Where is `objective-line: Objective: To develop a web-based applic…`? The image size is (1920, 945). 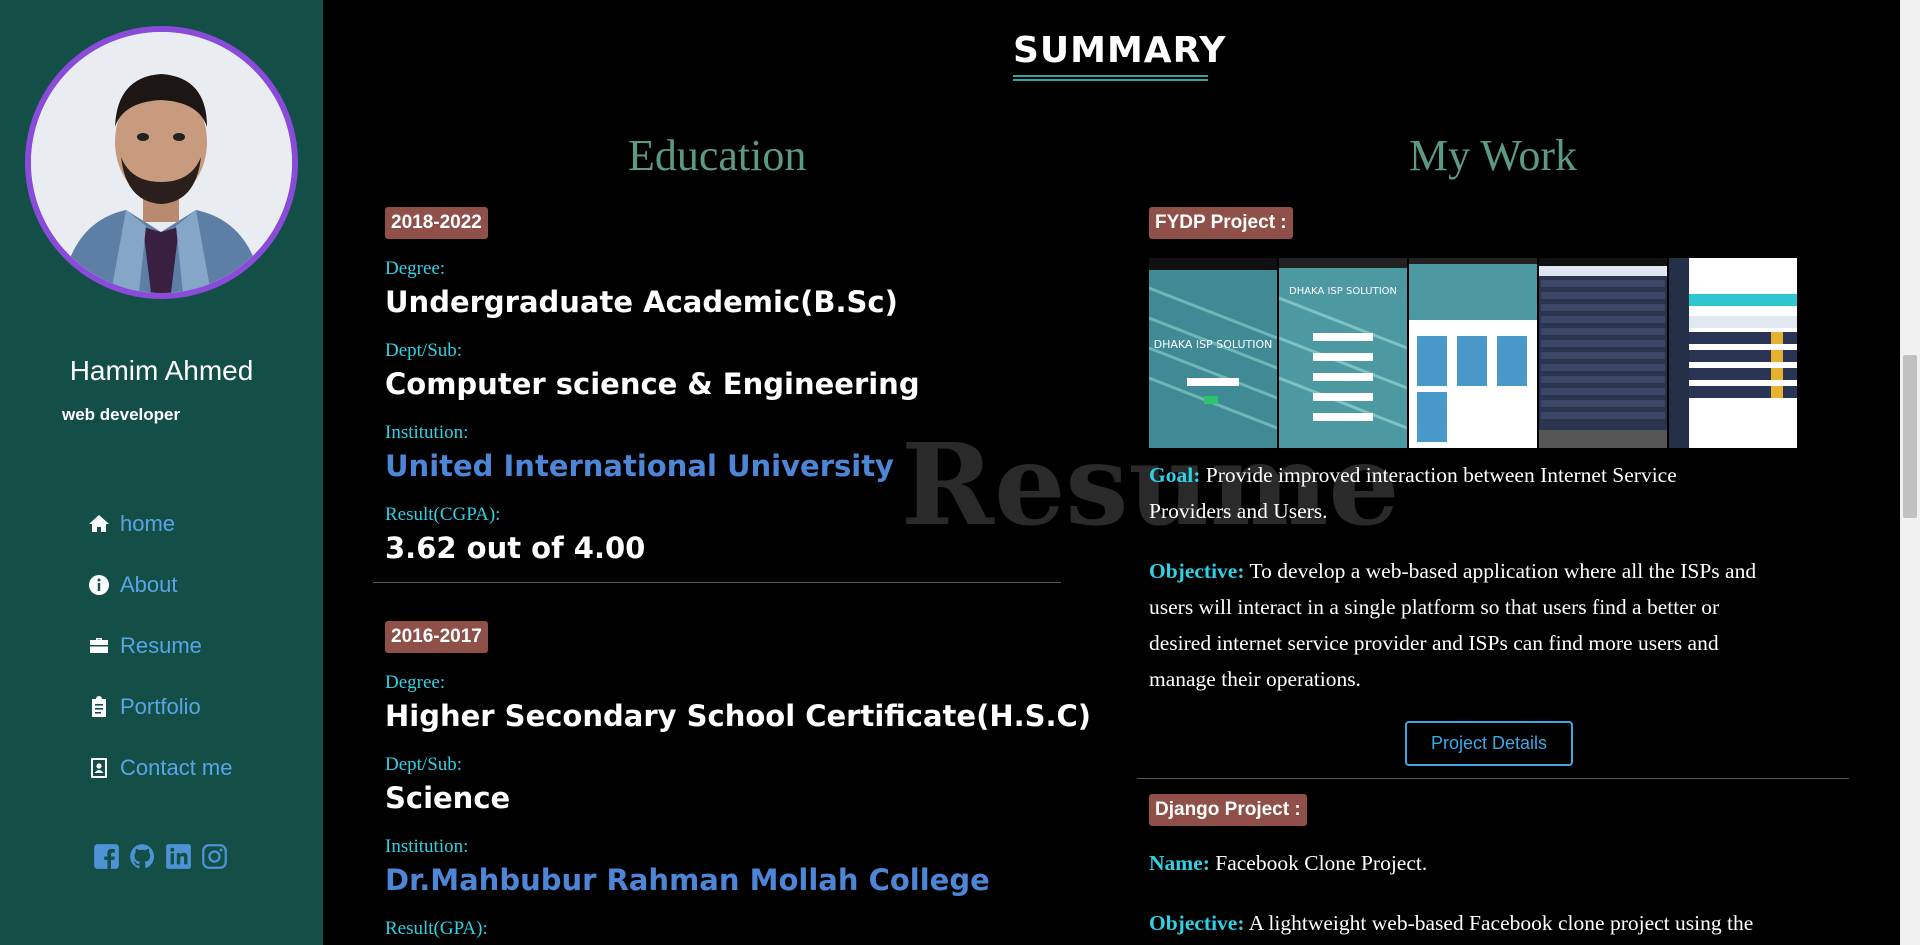 objective-line: Objective: To develop a web-based applic… is located at coordinates (1452, 571).